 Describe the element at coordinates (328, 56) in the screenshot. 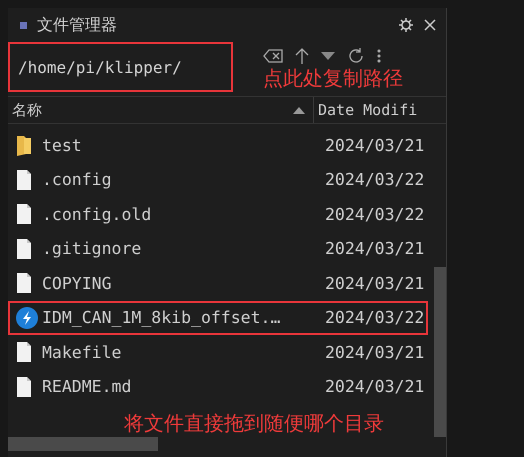

I see `dropdown-icon` at that location.